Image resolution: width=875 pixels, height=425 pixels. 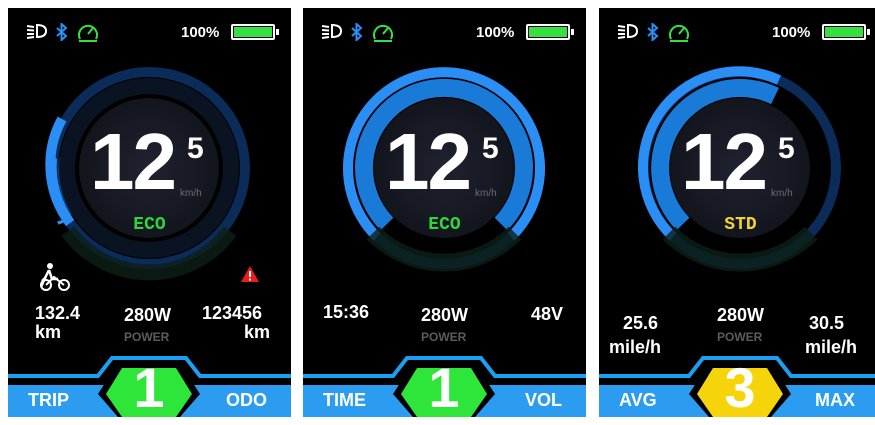 What do you see at coordinates (543, 400) in the screenshot?
I see `vol-label: VOL` at bounding box center [543, 400].